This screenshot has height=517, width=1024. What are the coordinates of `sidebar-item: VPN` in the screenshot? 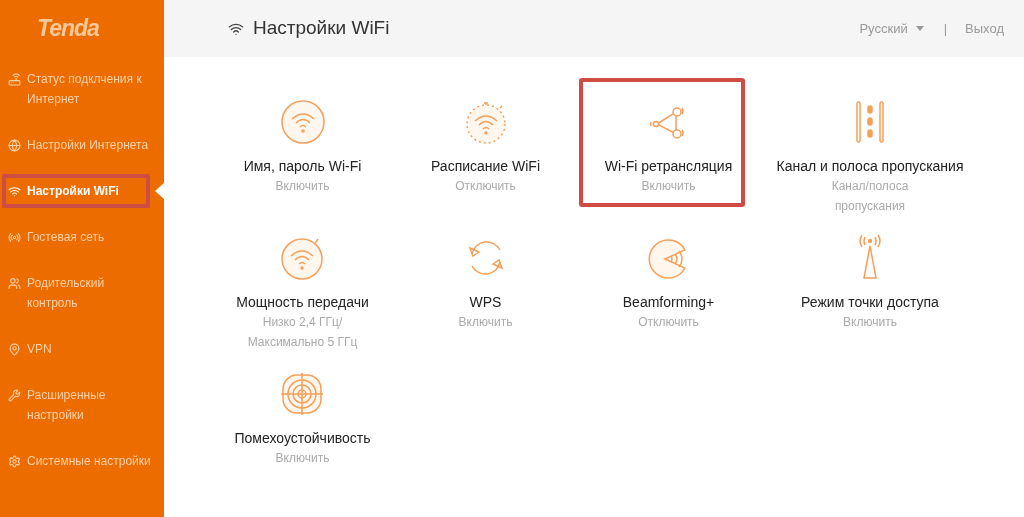 It's located at (82, 349).